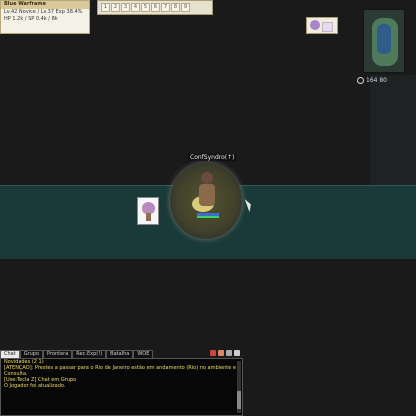 The image size is (416, 416). What do you see at coordinates (393, 130) in the screenshot?
I see `map-wall-right` at bounding box center [393, 130].